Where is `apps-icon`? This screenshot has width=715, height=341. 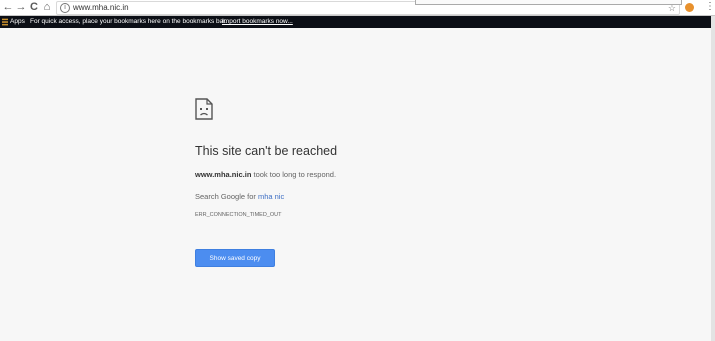
apps-icon is located at coordinates (5, 22).